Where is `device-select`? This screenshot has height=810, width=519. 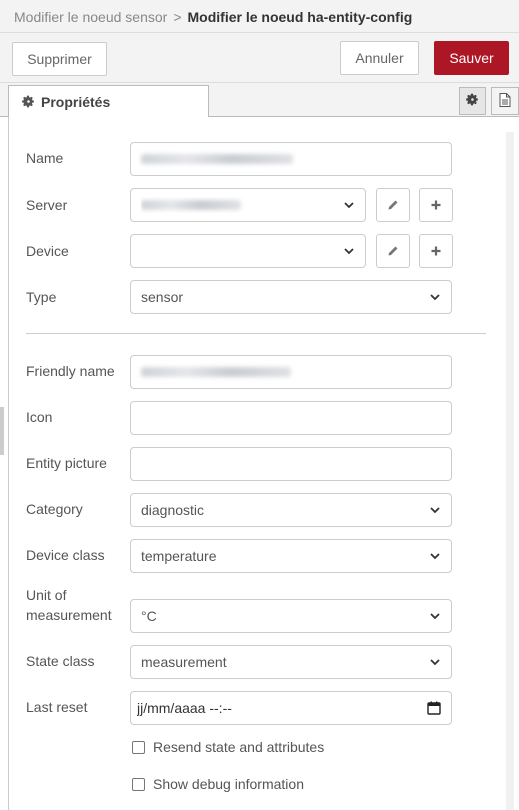 device-select is located at coordinates (248, 251).